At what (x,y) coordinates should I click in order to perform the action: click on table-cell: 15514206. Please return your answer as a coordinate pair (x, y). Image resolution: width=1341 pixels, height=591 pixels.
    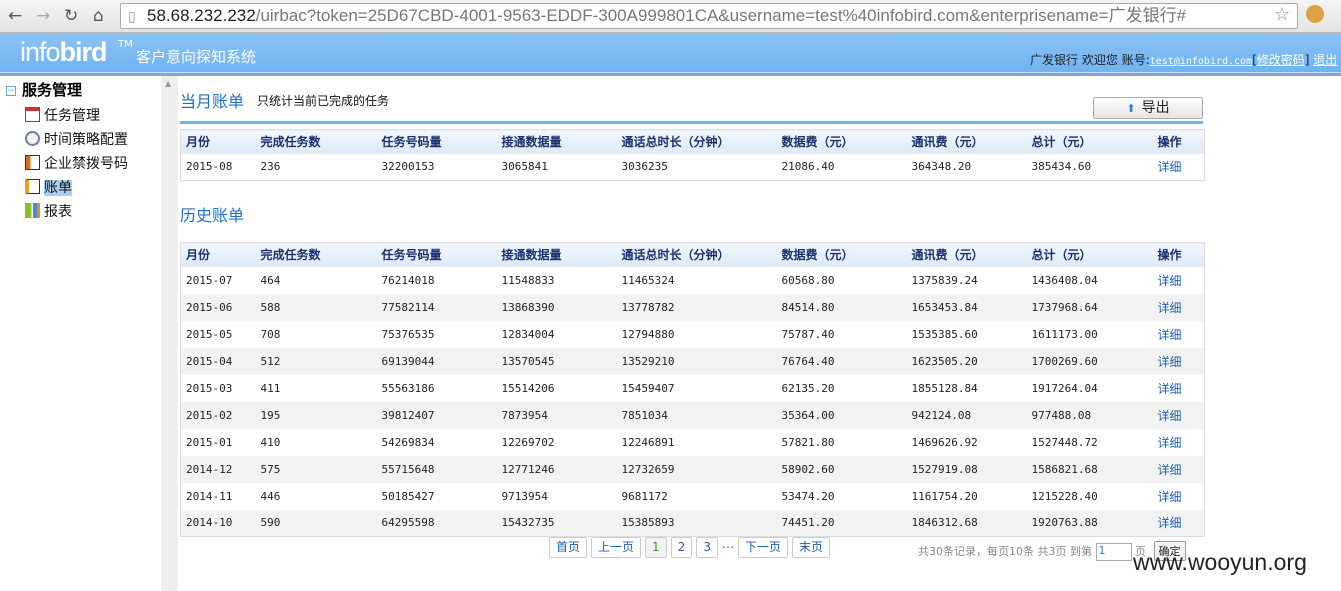
    Looking at the image, I should click on (528, 388).